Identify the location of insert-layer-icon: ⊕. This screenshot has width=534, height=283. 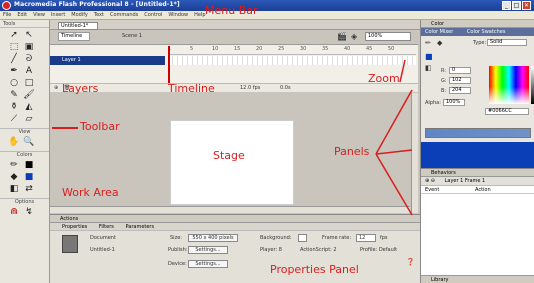
(56, 88).